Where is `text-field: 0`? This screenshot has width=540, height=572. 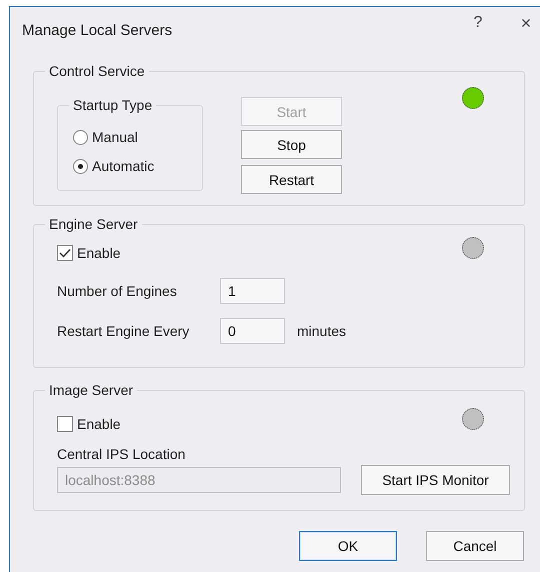
text-field: 0 is located at coordinates (252, 331).